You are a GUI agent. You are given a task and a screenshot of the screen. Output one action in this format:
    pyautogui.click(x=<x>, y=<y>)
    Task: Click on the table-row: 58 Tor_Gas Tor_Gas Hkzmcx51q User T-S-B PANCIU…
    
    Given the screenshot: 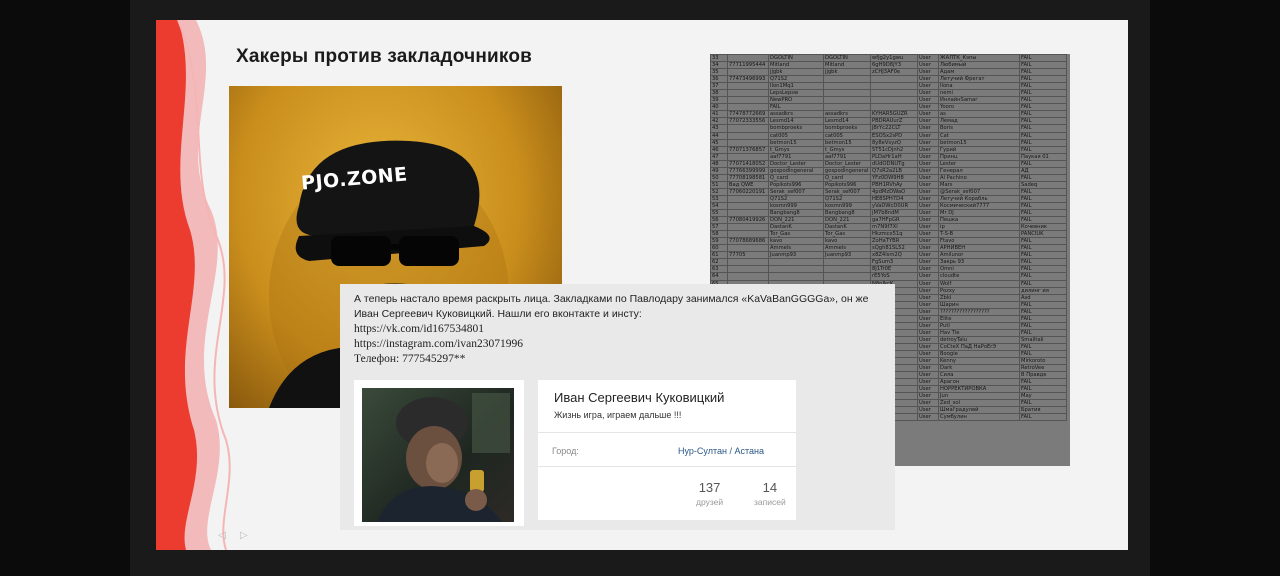 What is the action you would take?
    pyautogui.click(x=888, y=234)
    